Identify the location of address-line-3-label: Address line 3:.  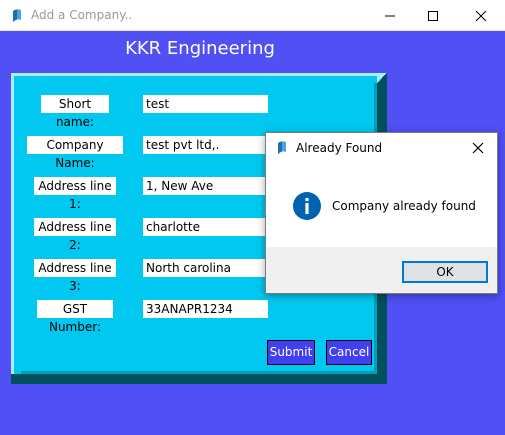
(75, 276).